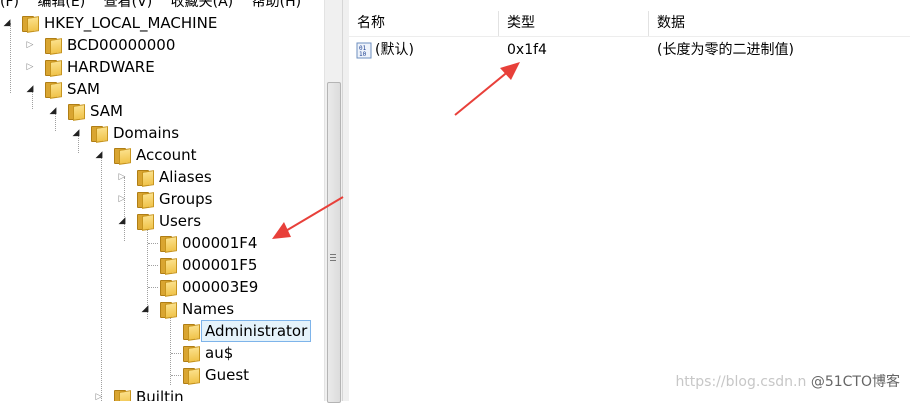  I want to click on watermark-brand: @51CTO博客, so click(855, 382).